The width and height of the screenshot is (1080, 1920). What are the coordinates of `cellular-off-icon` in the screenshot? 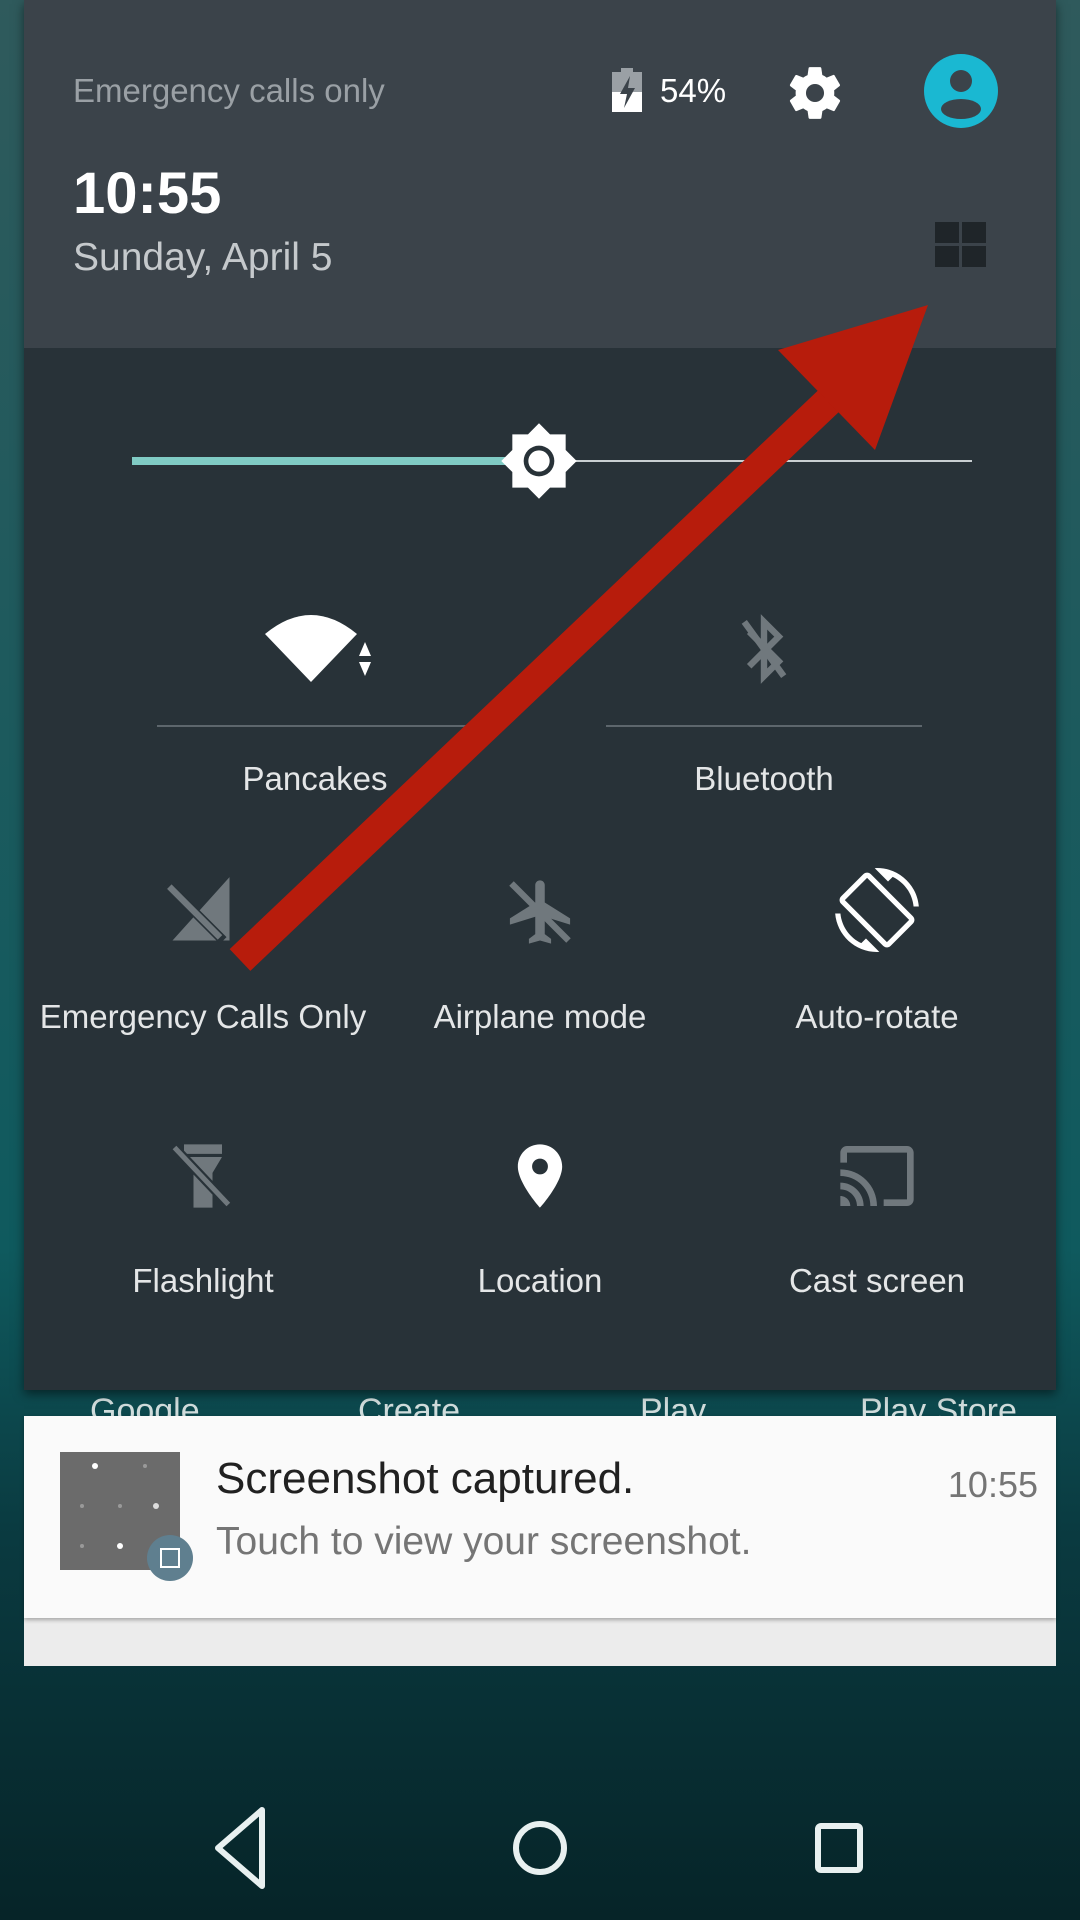 It's located at (196, 910).